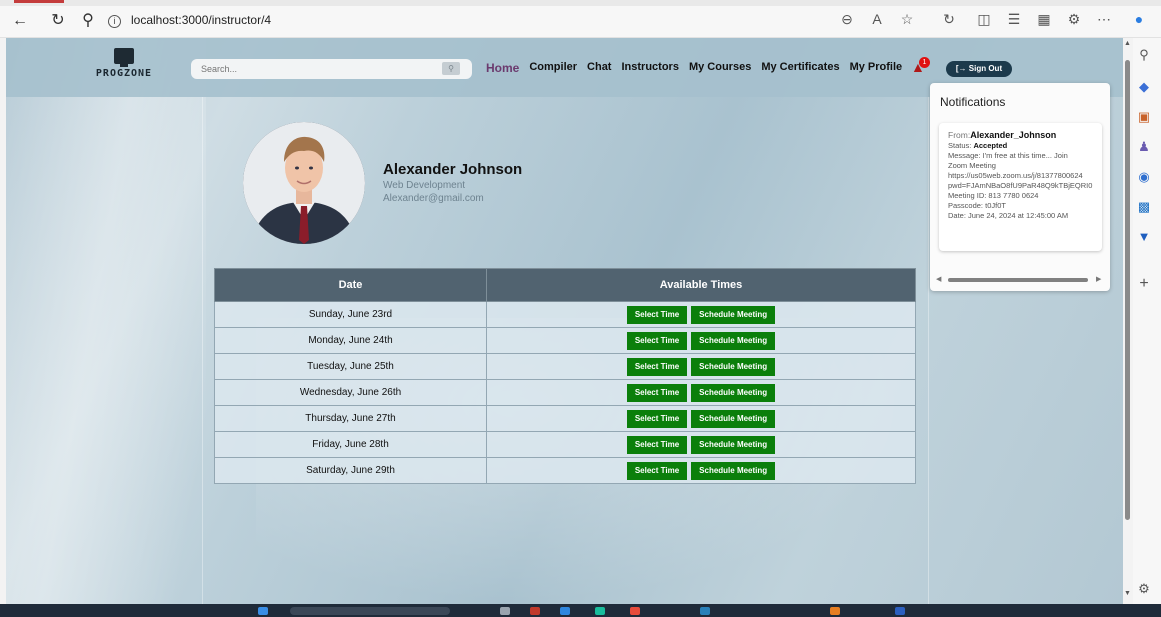  What do you see at coordinates (876, 69) in the screenshot?
I see `nav-my-profile: My Profile` at bounding box center [876, 69].